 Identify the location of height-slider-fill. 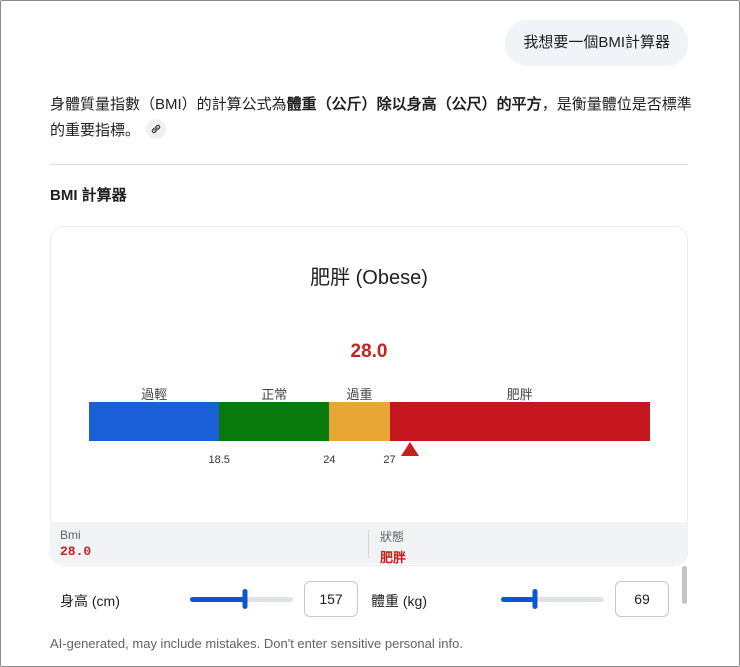
(217, 599).